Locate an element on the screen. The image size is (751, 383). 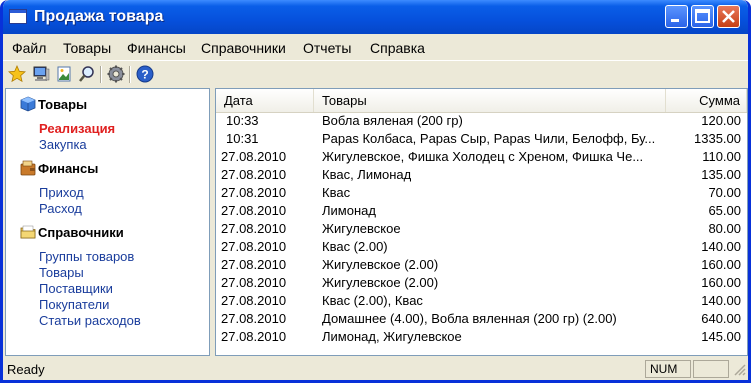
search-icon is located at coordinates (87, 74).